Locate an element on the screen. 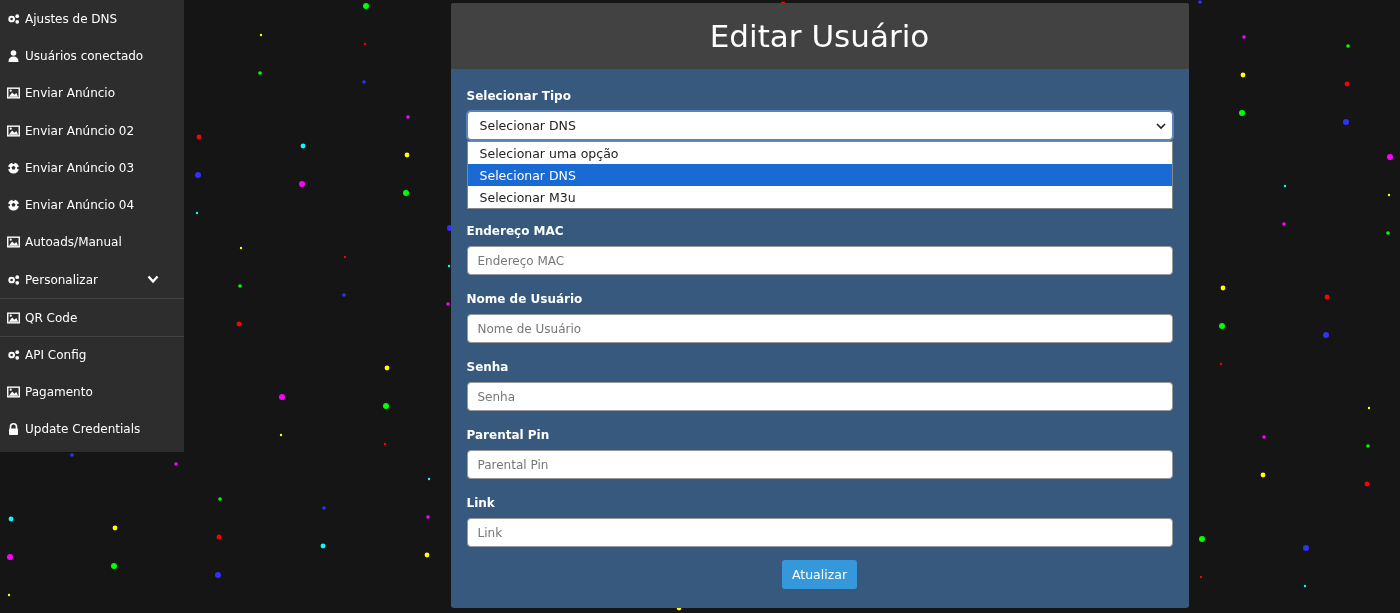  type-select: Selecionar DNS is located at coordinates (819, 125).